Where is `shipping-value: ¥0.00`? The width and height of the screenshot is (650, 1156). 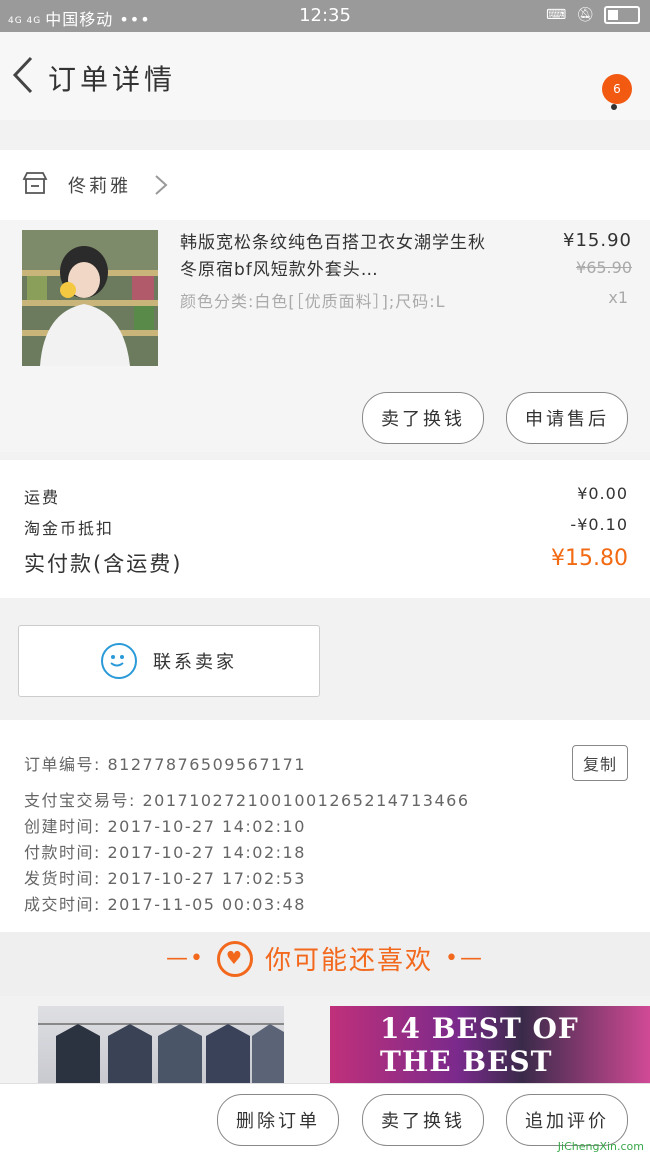 shipping-value: ¥0.00 is located at coordinates (602, 493).